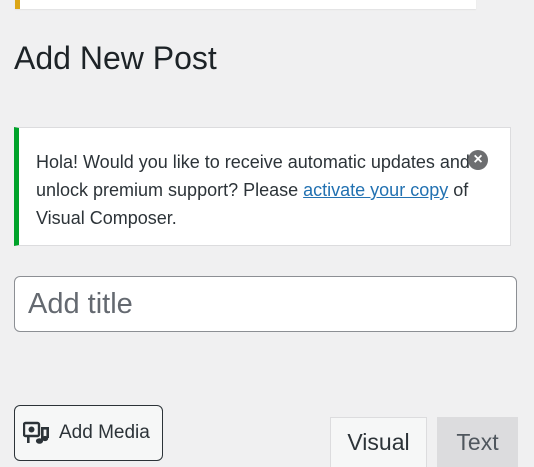  What do you see at coordinates (478, 160) in the screenshot?
I see `dismiss-notice-icon: ×` at bounding box center [478, 160].